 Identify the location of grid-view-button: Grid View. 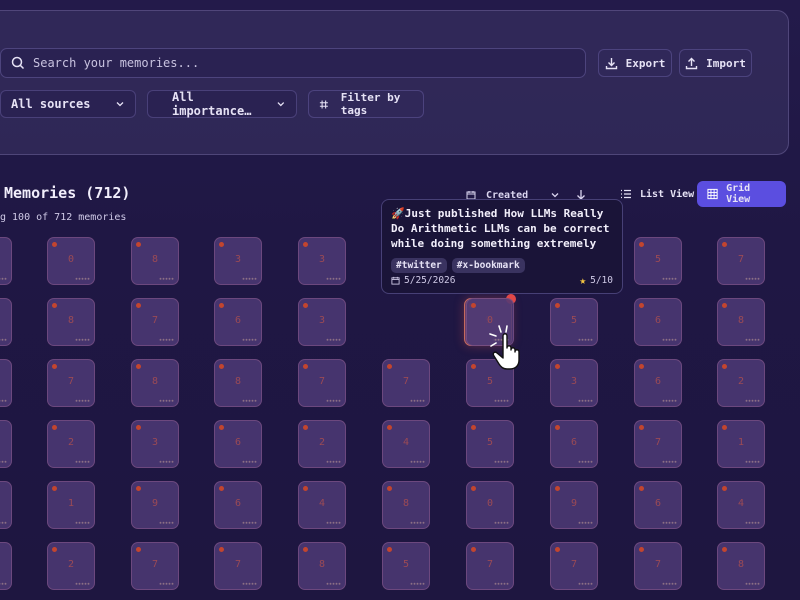
(741, 194).